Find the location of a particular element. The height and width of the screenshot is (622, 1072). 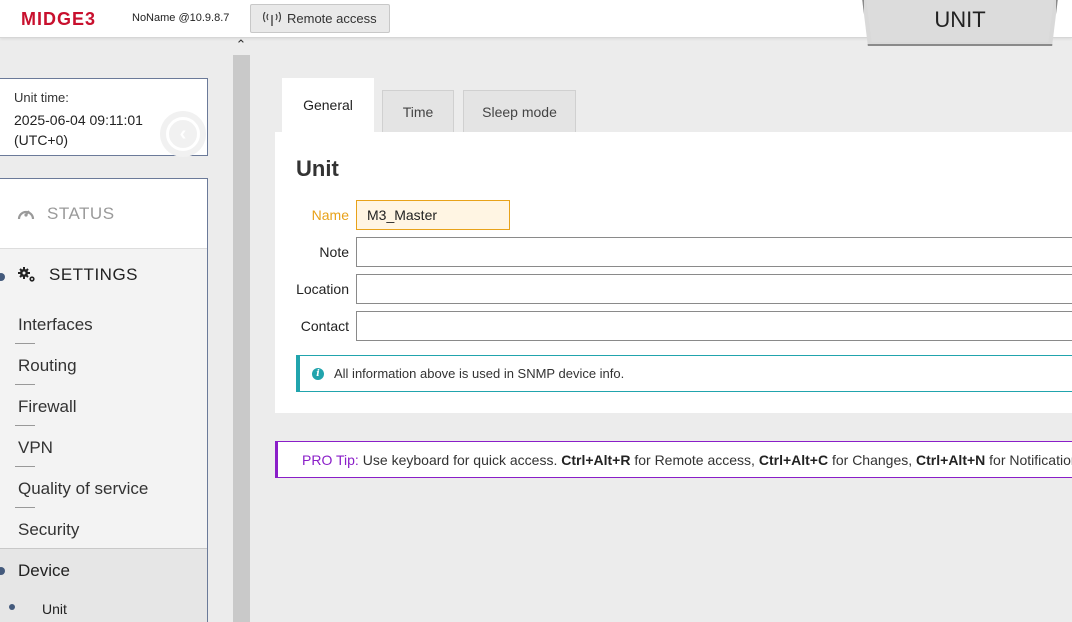

contact-field is located at coordinates (714, 326).